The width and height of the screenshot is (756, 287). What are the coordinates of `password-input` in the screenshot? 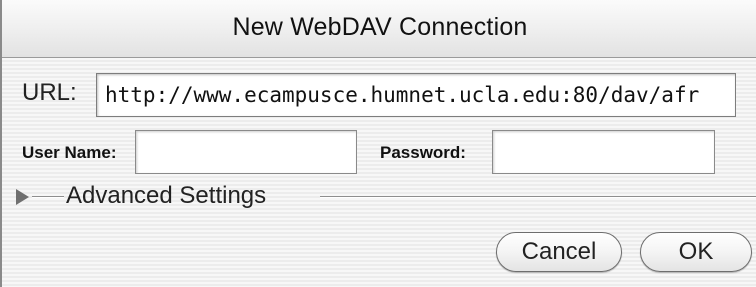 It's located at (603, 152).